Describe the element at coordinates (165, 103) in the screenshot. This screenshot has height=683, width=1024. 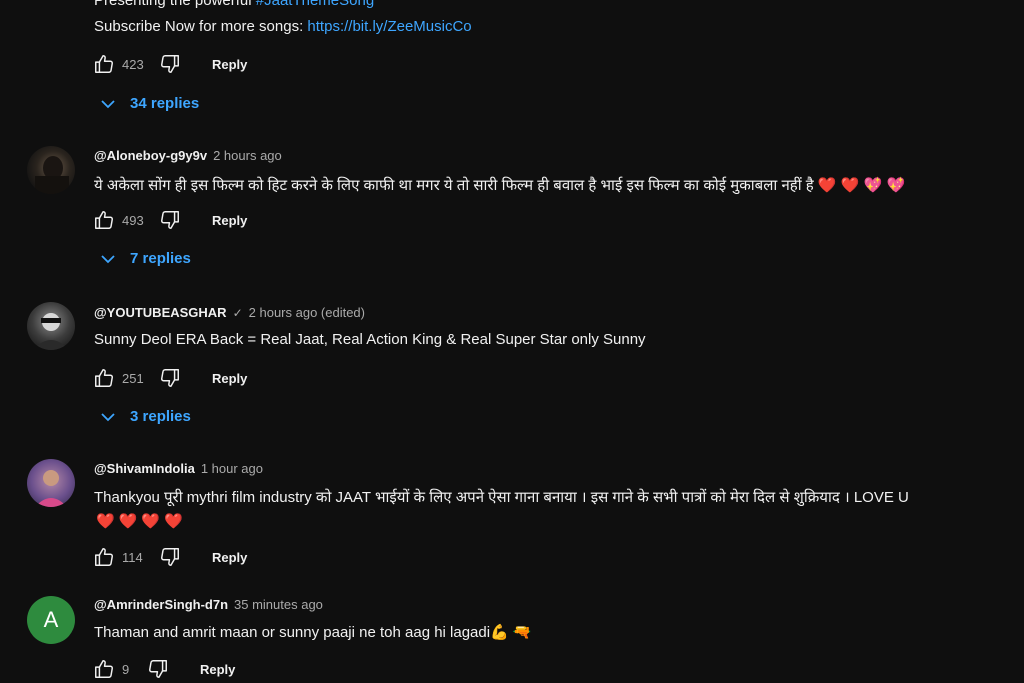
I see `replies-count-label: 34 replies` at that location.